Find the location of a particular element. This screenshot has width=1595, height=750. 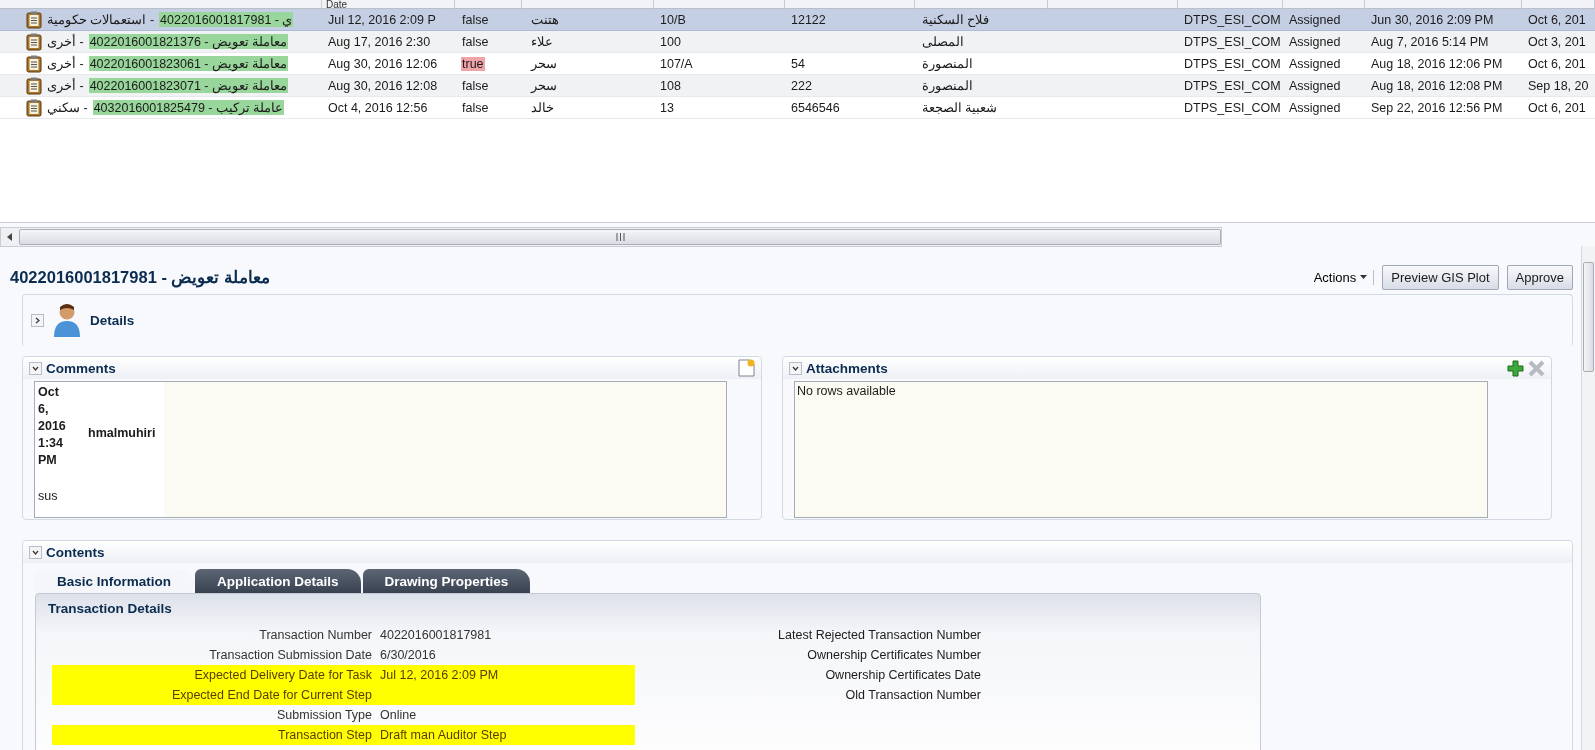

table-cell: 12122 is located at coordinates (808, 19).